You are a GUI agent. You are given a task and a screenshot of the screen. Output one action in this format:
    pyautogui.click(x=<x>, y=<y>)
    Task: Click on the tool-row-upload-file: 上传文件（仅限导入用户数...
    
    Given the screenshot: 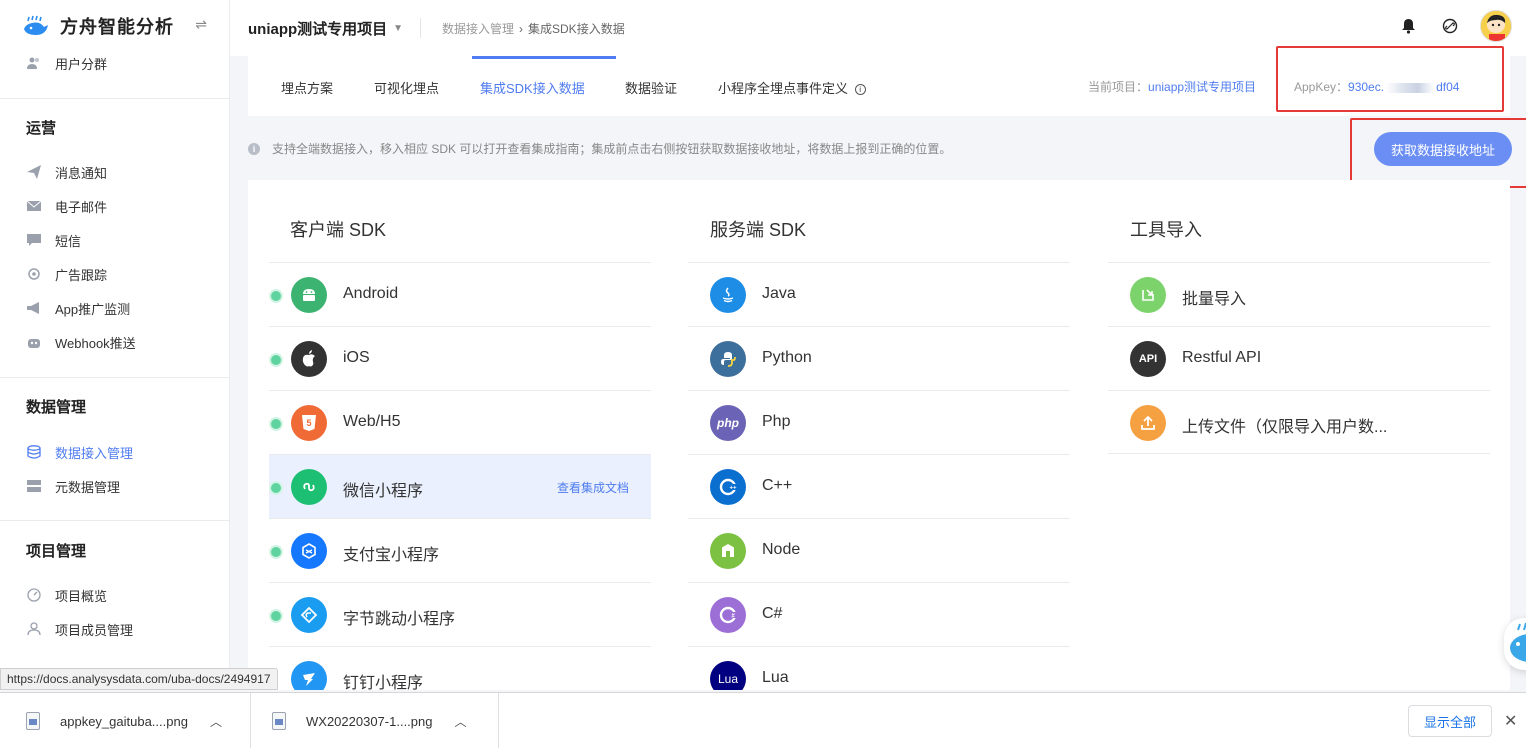 What is the action you would take?
    pyautogui.click(x=1299, y=422)
    